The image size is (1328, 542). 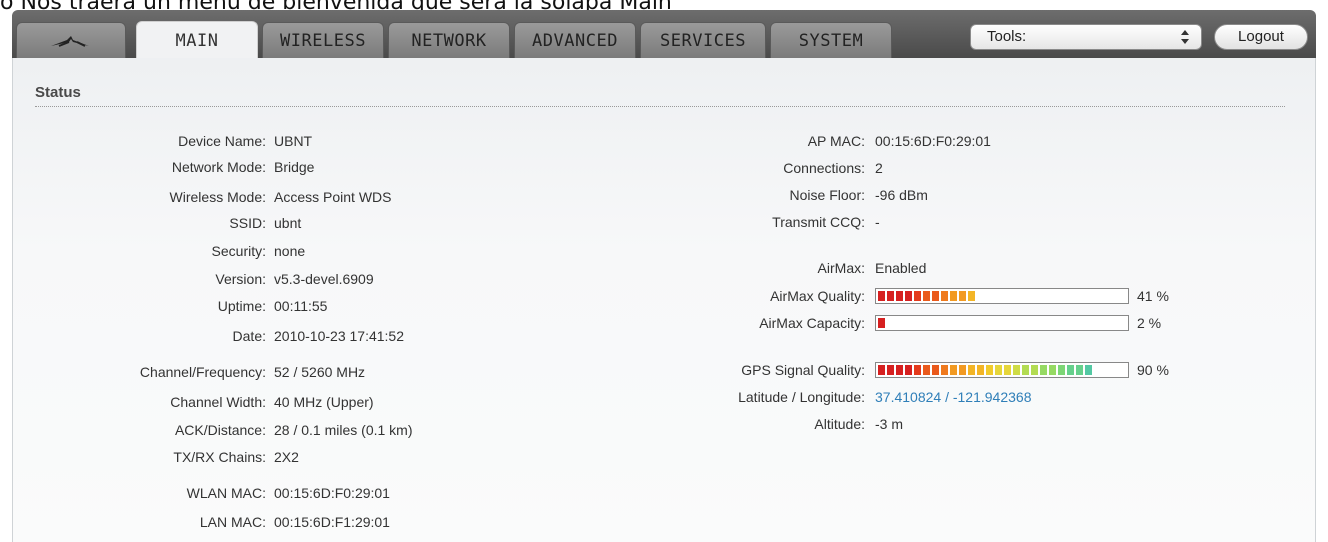 I want to click on tools-dropdown-value: Tools:, so click(x=1007, y=36).